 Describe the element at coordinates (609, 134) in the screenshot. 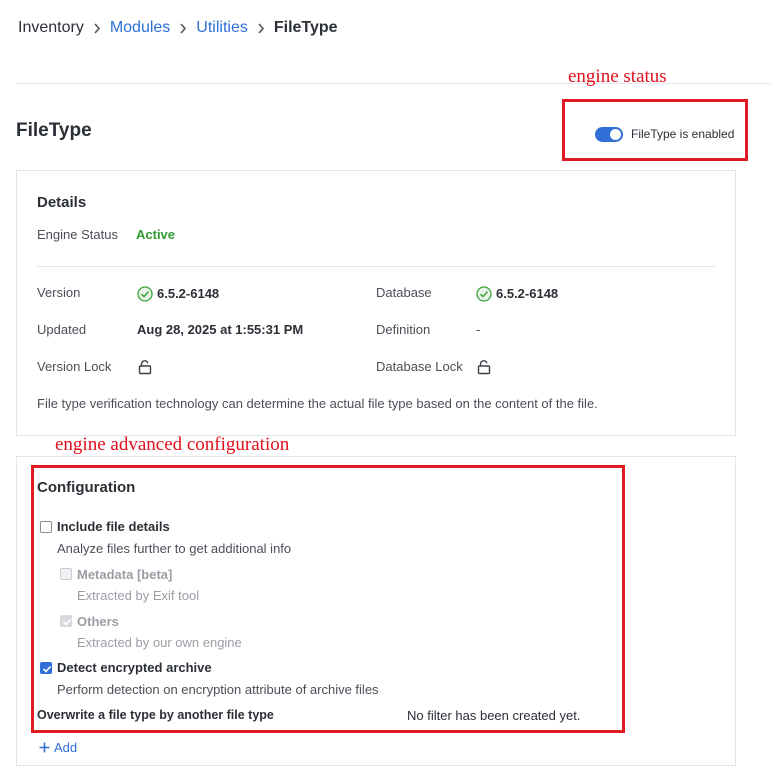

I see `engine-enable-toggle` at that location.